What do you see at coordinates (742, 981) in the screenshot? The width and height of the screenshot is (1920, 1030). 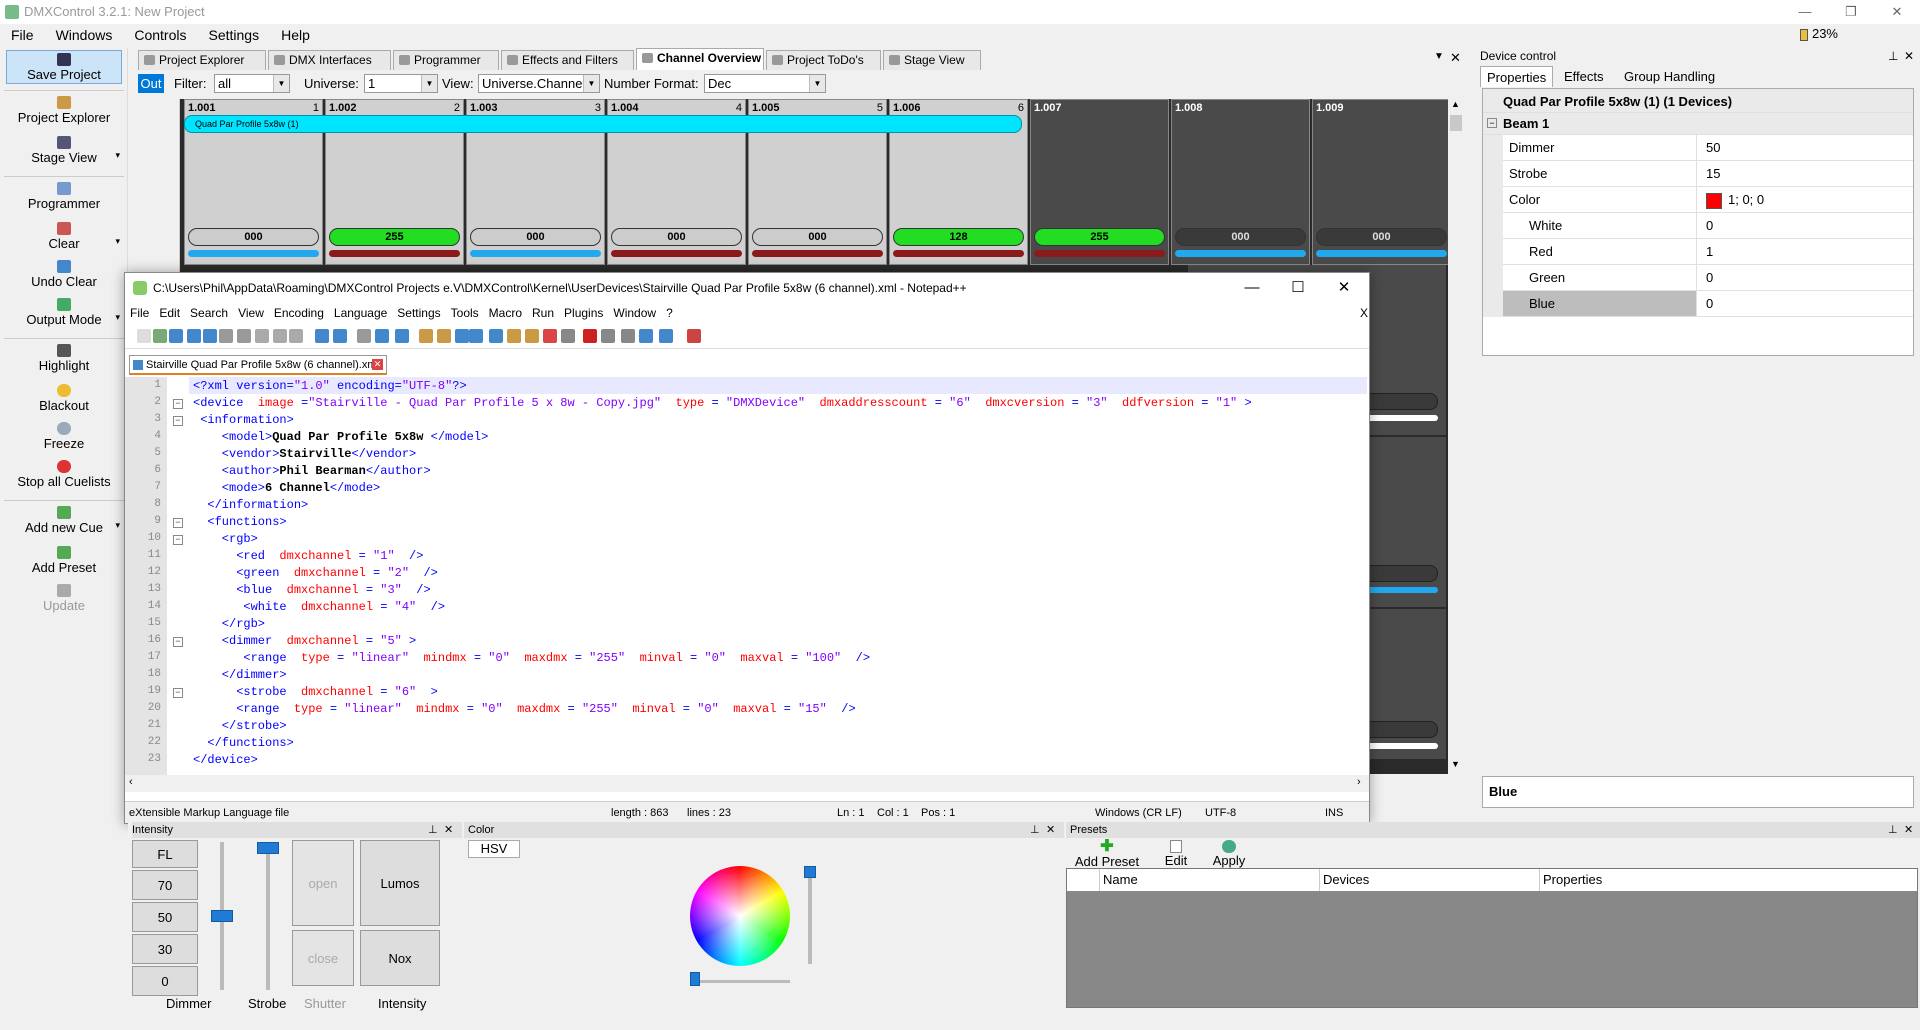 I see `hue-slider-track` at bounding box center [742, 981].